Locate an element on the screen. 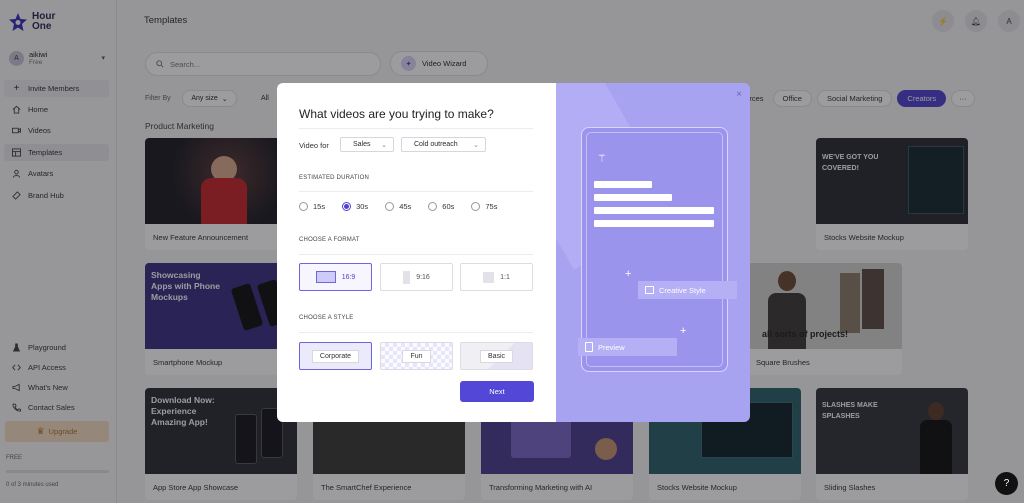  duration-option-15s: 15s is located at coordinates (312, 206).